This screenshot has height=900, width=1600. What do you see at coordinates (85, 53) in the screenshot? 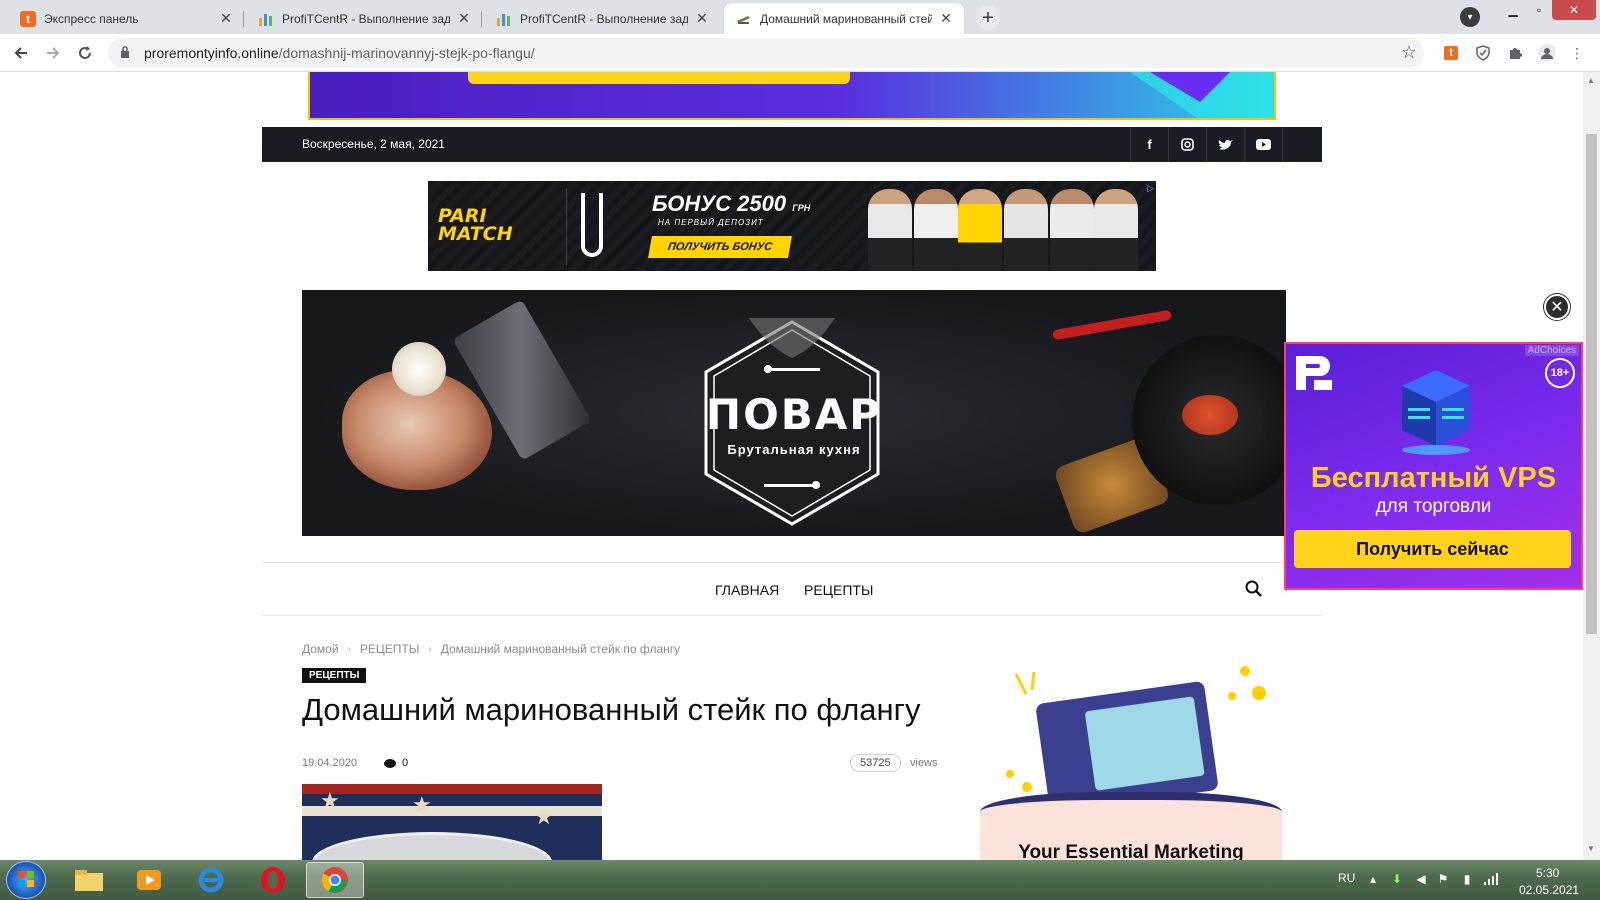
I see `reload-icon` at bounding box center [85, 53].